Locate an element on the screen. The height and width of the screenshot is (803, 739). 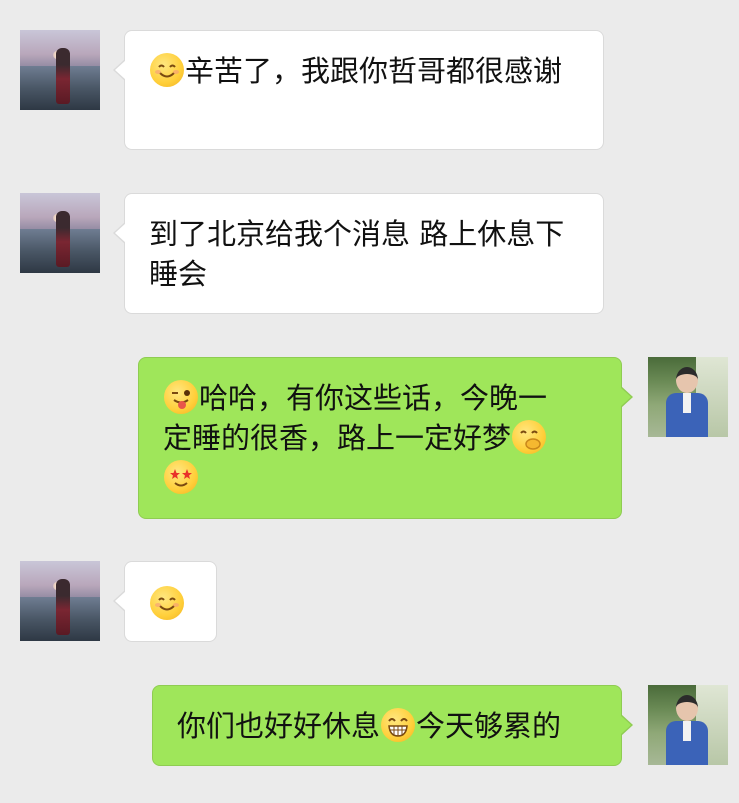
message-text: 辛苦了，我跟你哲哥都很感谢 is located at coordinates (374, 71).